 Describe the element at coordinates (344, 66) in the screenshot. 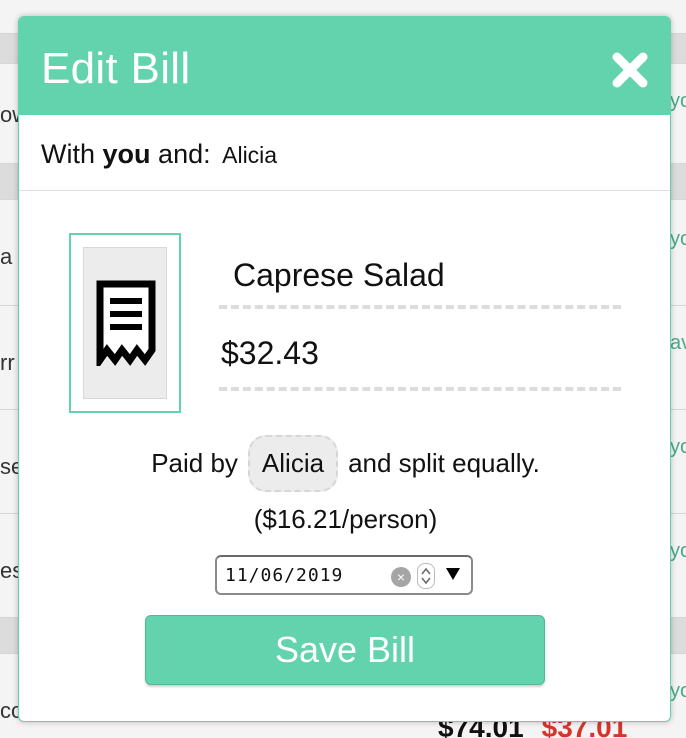

I see `modal-header: Edit Bill` at that location.